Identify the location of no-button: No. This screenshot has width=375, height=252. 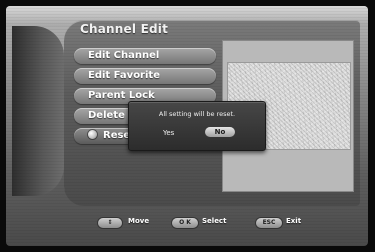
(220, 132).